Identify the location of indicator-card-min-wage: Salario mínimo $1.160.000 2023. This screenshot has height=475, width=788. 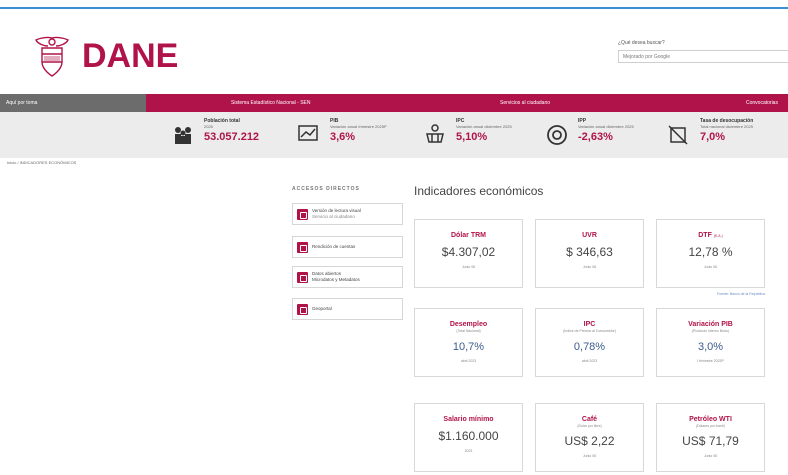
(468, 437).